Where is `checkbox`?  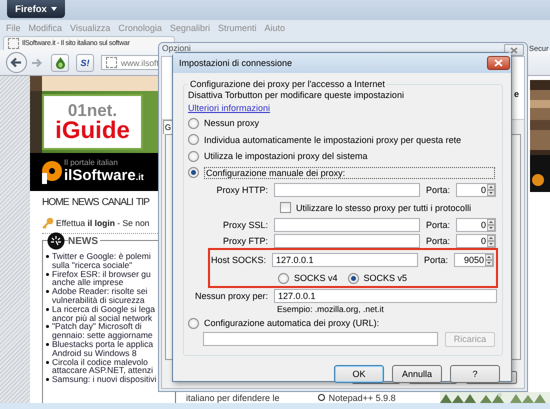
checkbox is located at coordinates (285, 207).